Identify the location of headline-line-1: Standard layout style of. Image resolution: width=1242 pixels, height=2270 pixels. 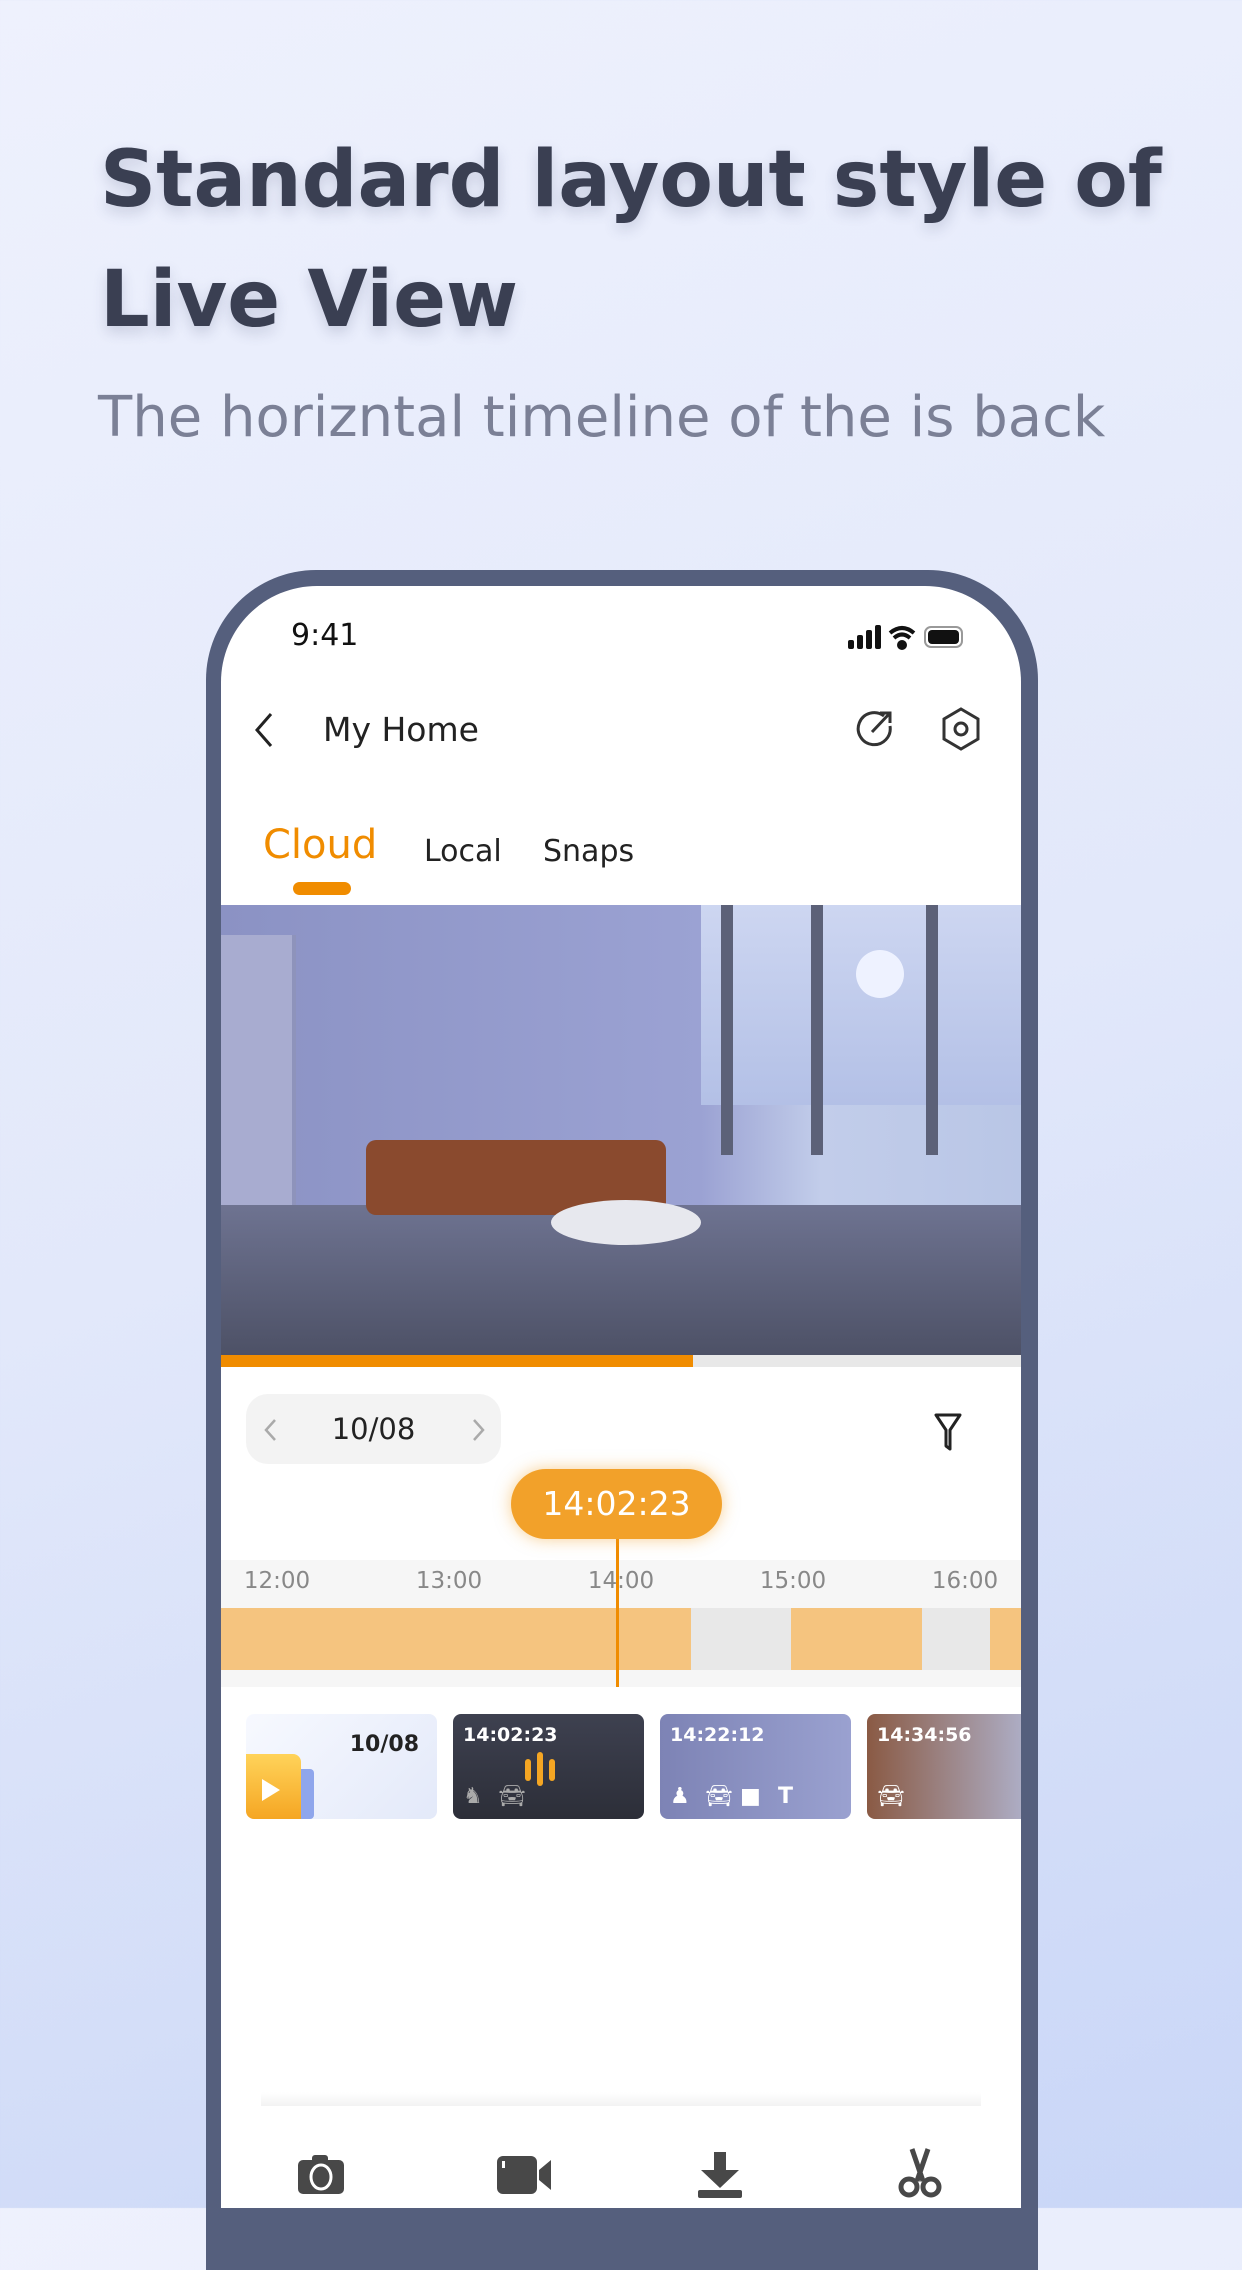
(631, 180).